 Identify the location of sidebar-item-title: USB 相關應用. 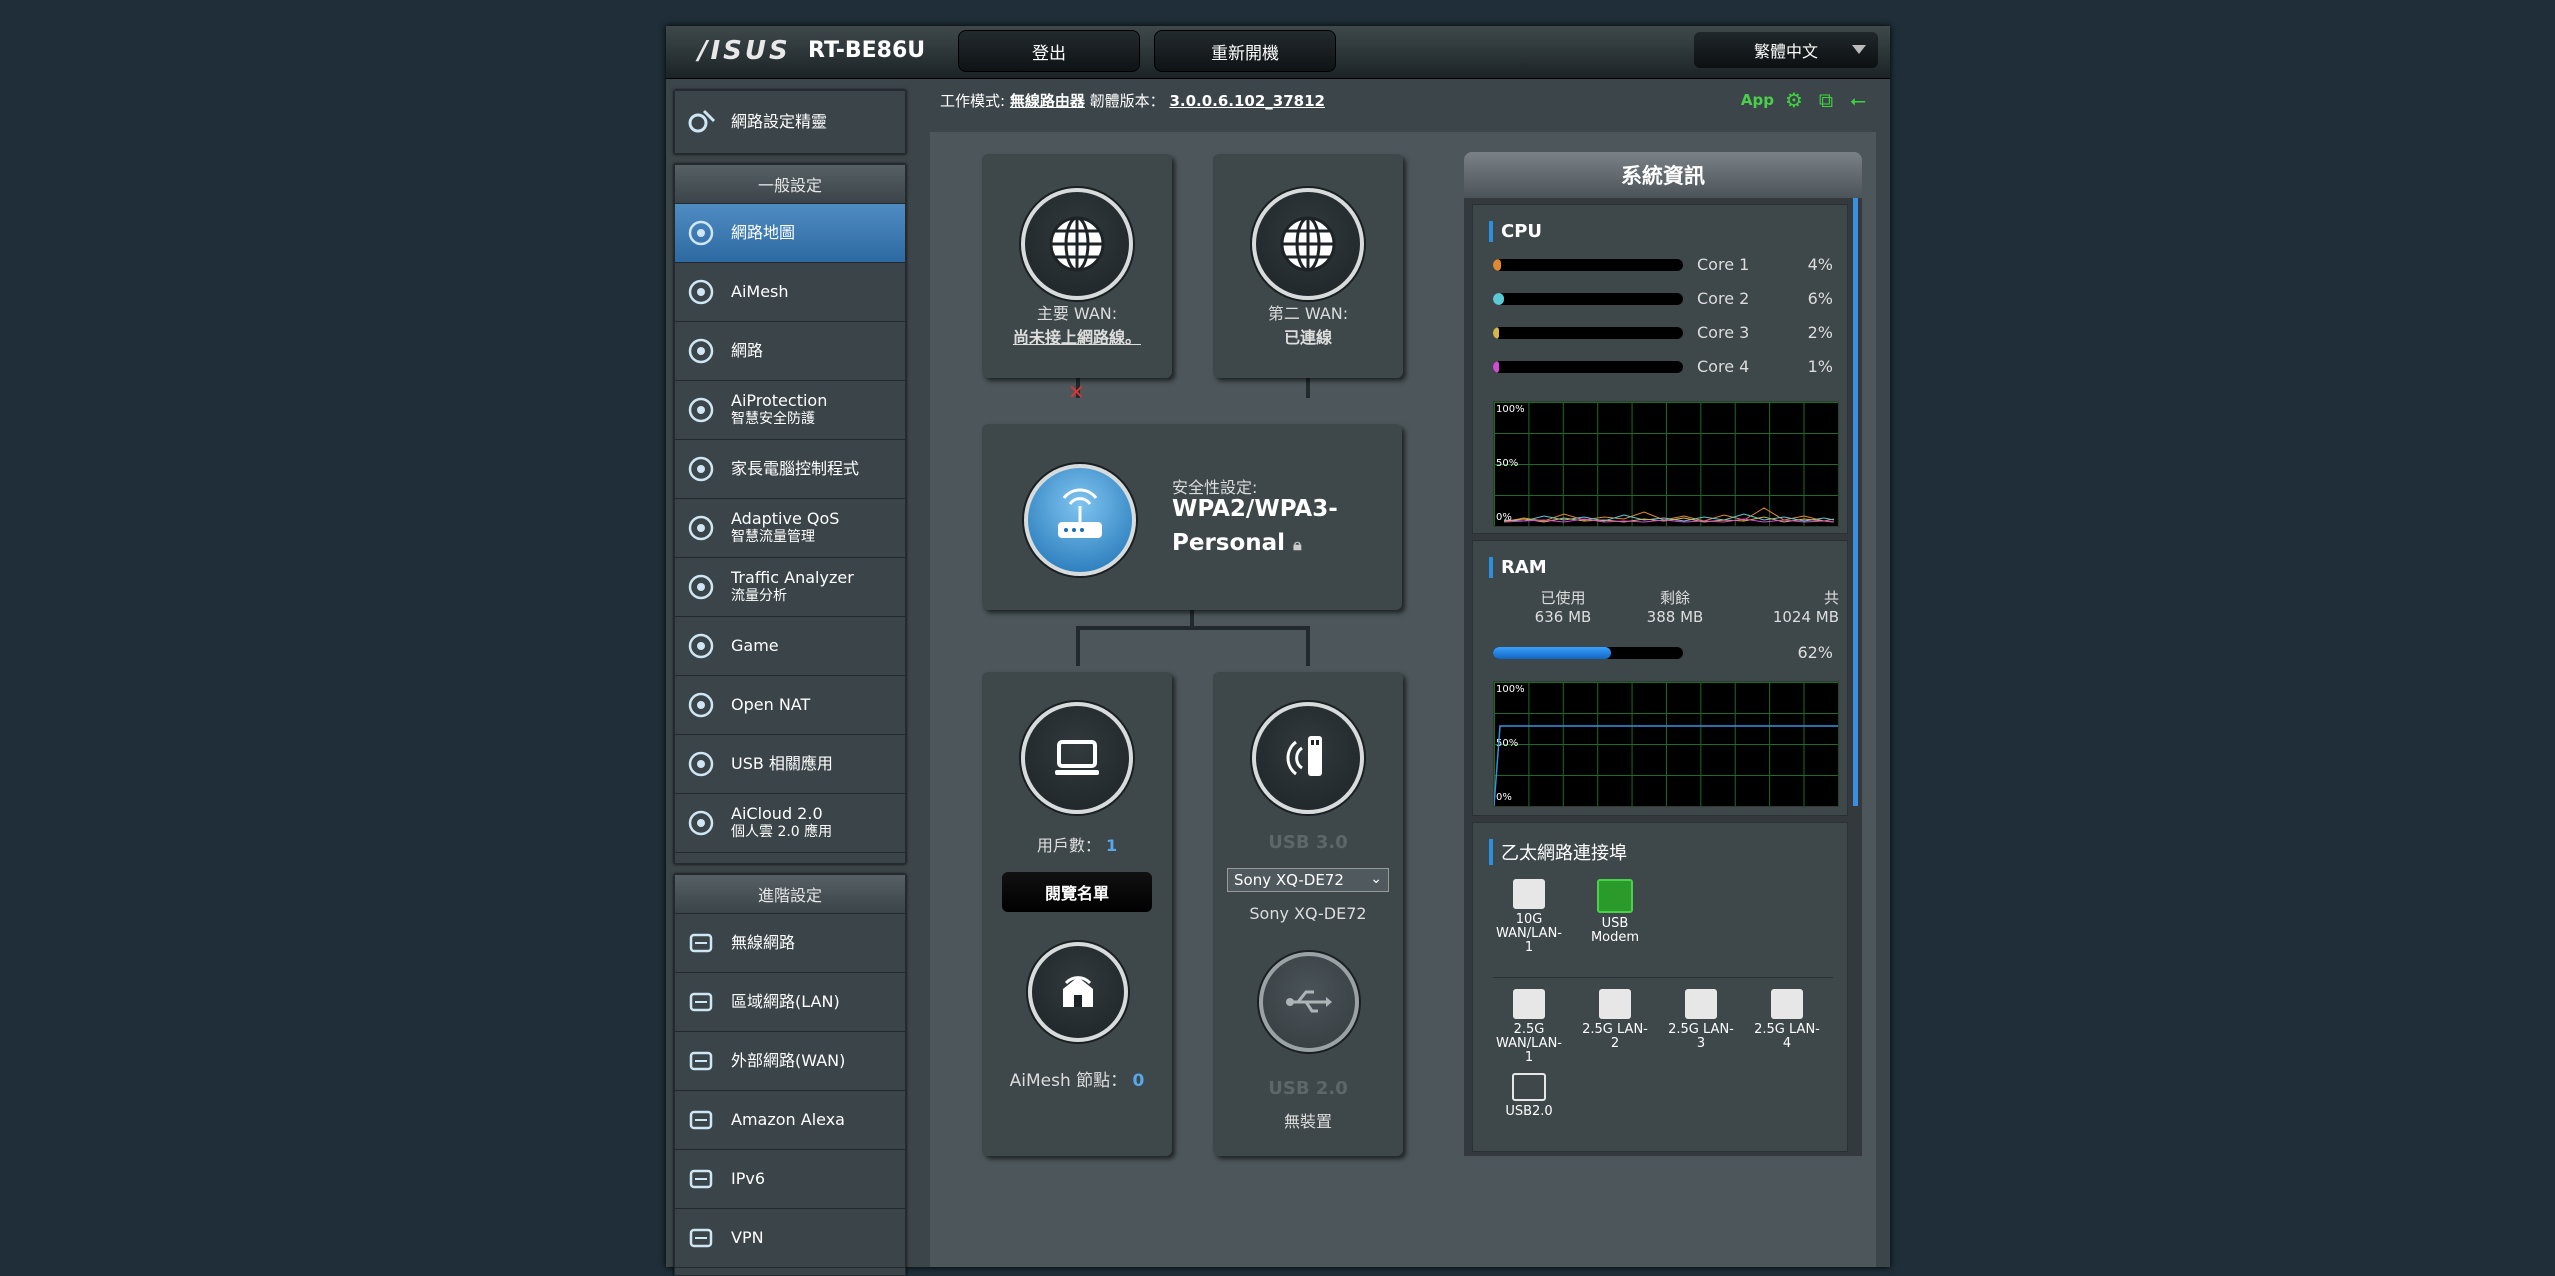
(782, 763).